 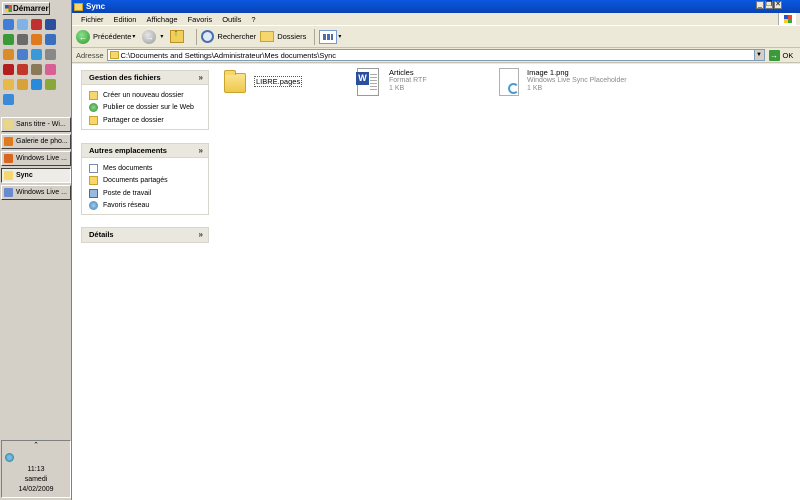 What do you see at coordinates (292, 36) in the screenshot?
I see `folders-label: Dossiers` at bounding box center [292, 36].